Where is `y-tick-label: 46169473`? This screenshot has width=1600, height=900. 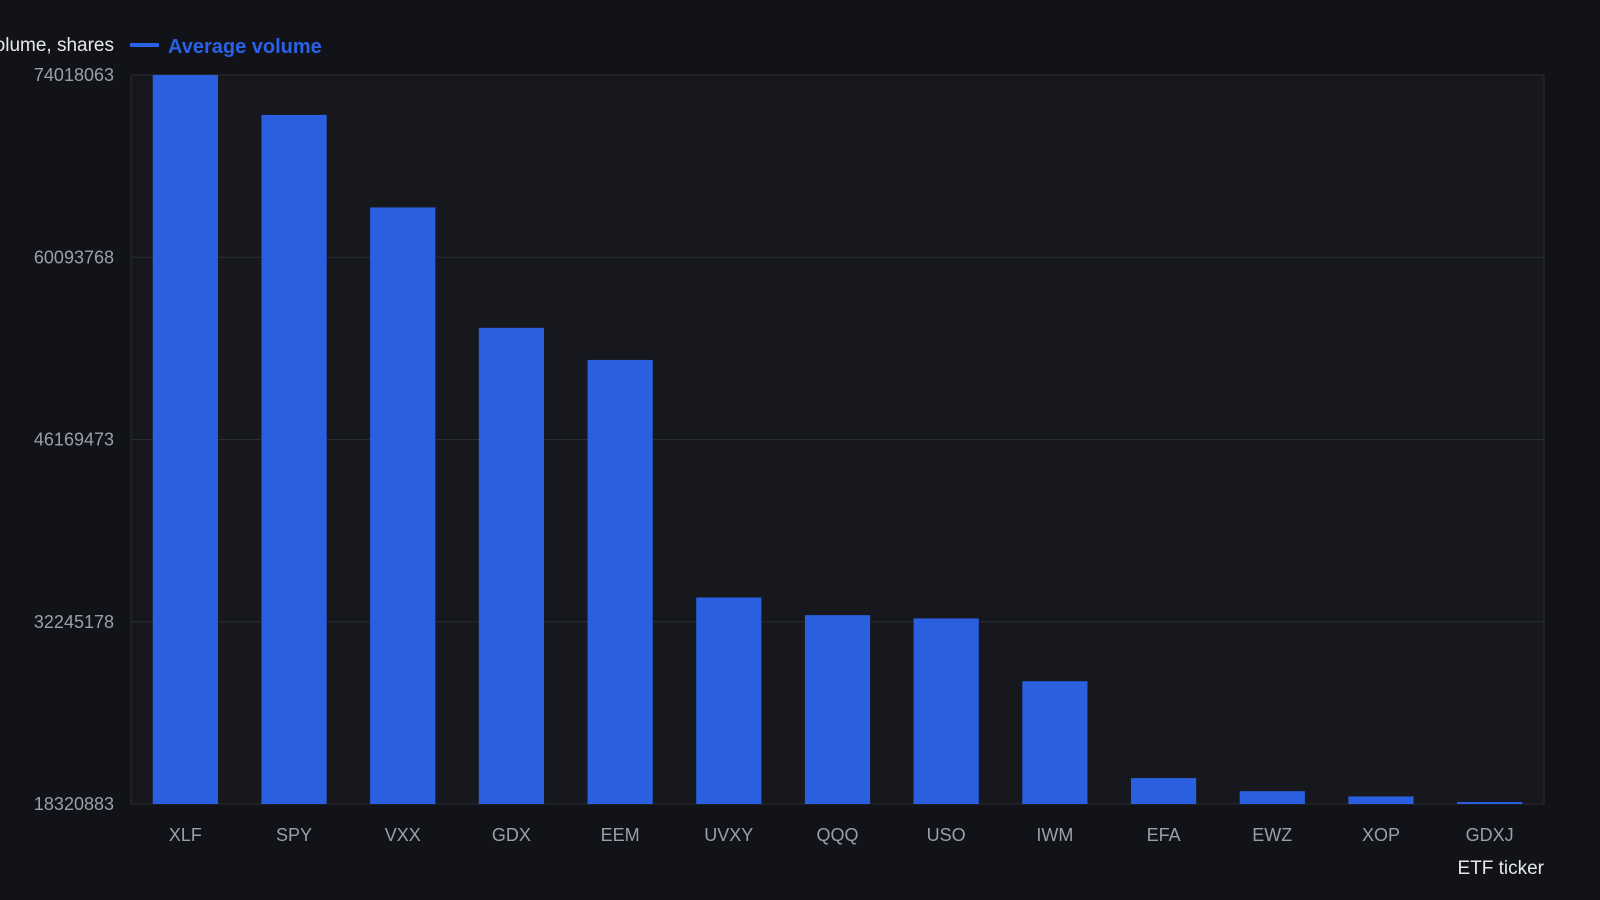
y-tick-label: 46169473 is located at coordinates (74, 440).